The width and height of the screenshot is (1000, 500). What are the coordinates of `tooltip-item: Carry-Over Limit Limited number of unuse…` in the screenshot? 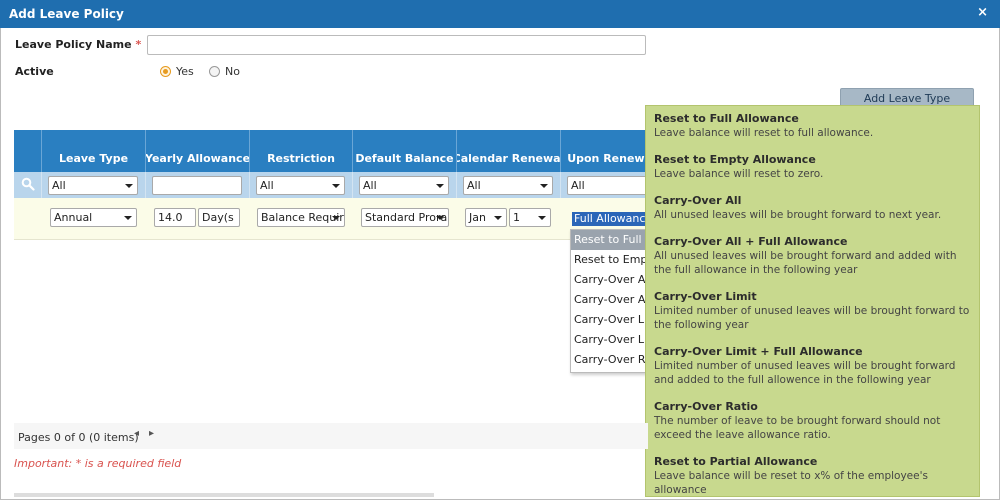 It's located at (812, 311).